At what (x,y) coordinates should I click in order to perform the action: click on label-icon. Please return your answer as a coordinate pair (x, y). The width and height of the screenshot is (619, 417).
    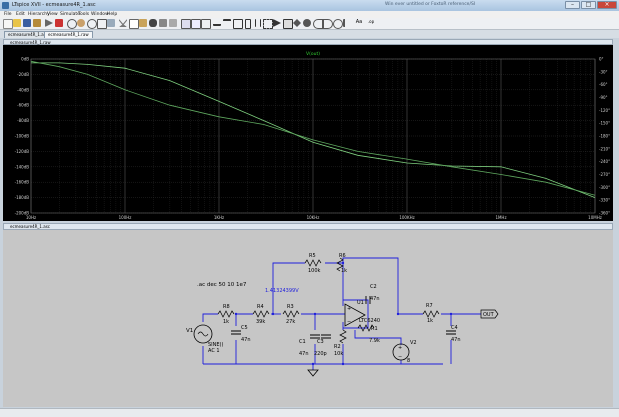
    Looking at the image, I should click on (238, 24).